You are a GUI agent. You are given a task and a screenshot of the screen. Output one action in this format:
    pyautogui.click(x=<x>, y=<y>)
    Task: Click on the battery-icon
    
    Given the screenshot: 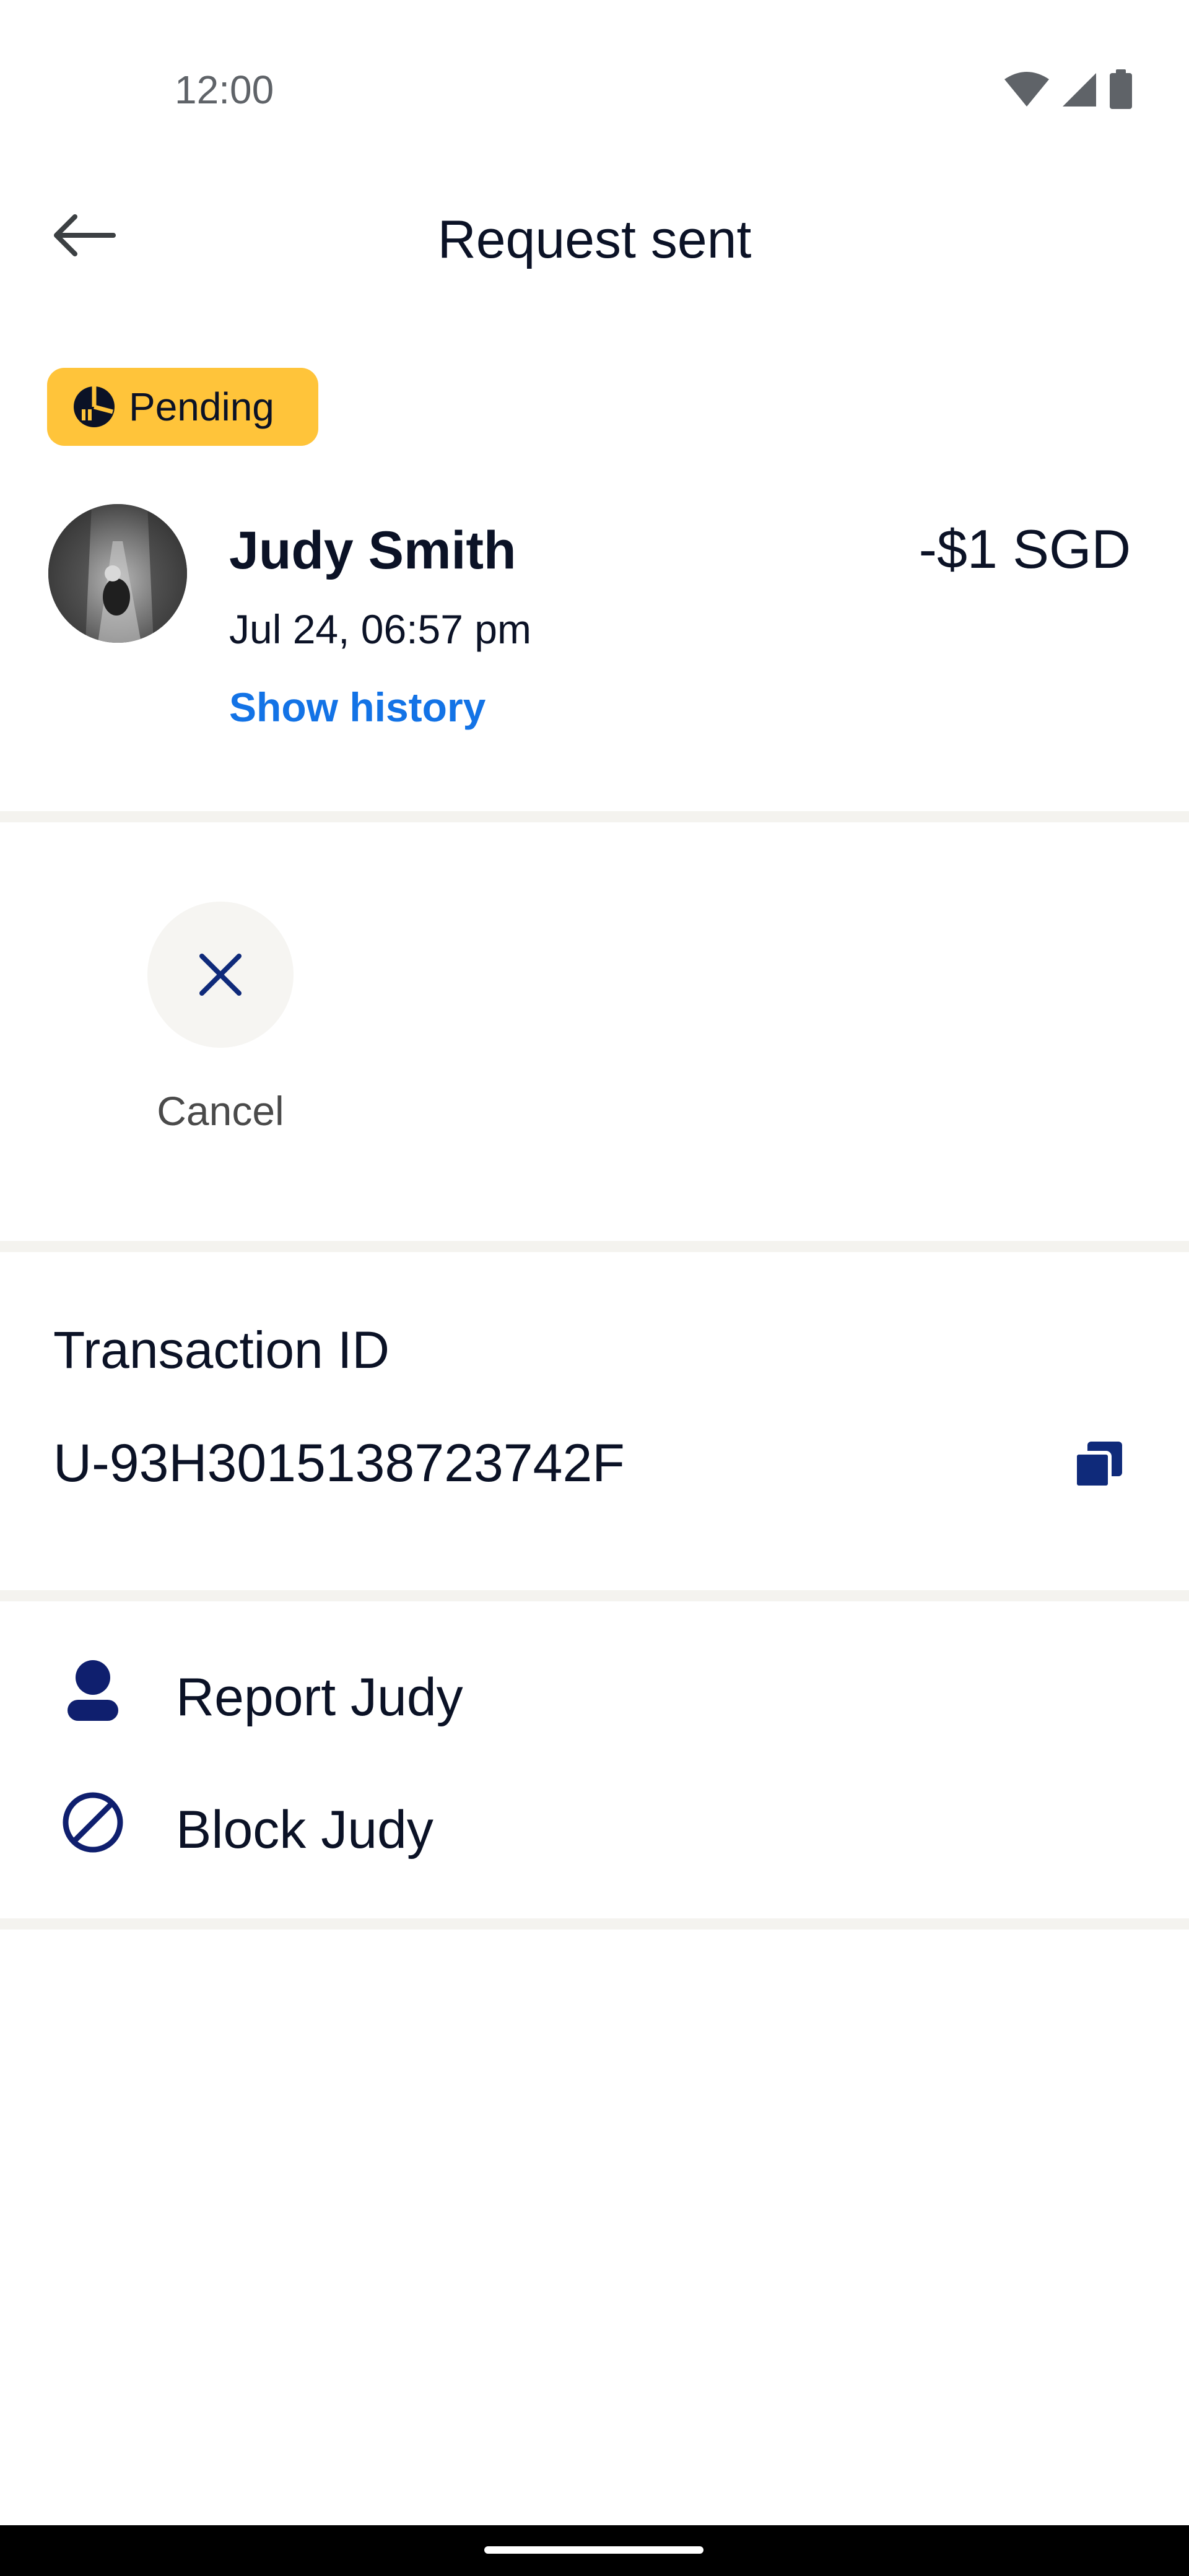 What is the action you would take?
    pyautogui.click(x=1121, y=89)
    